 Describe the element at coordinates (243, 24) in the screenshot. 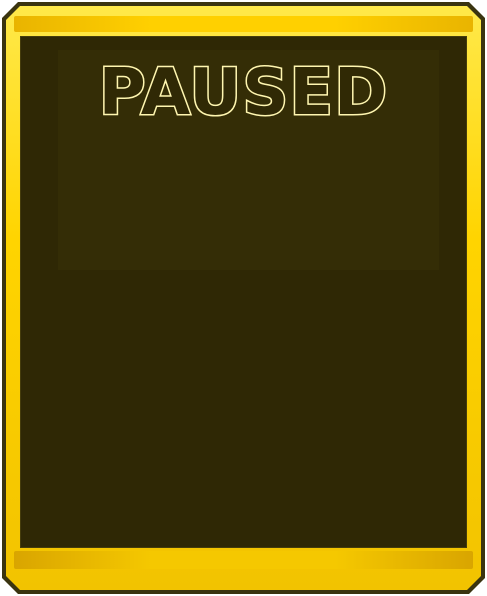

I see `panel-top-trim` at that location.